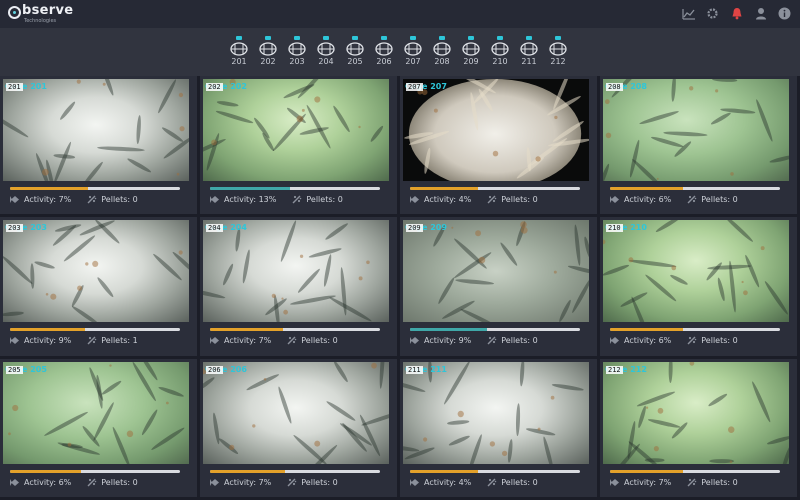 This screenshot has height=500, width=800. I want to click on camera-button-210: 210, so click(500, 51).